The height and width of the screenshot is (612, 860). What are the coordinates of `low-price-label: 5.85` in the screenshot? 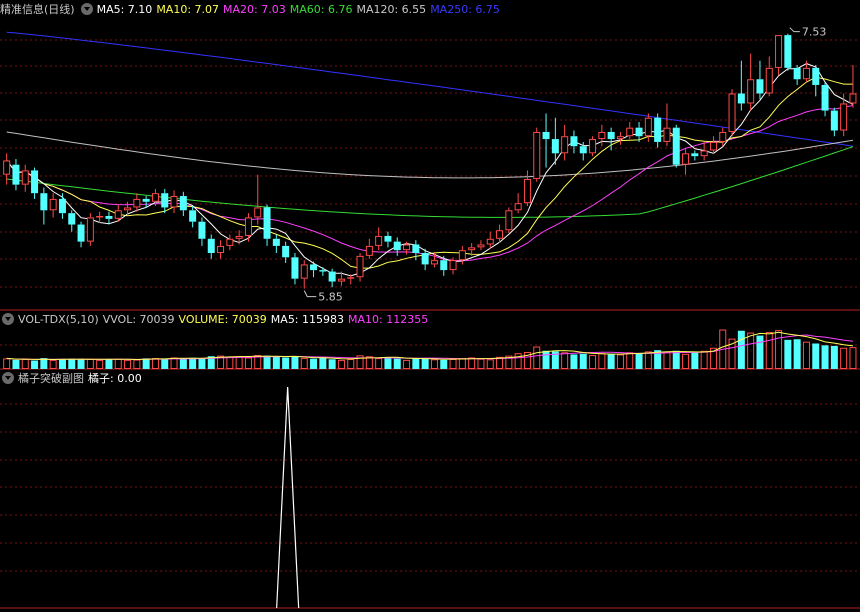 It's located at (330, 297).